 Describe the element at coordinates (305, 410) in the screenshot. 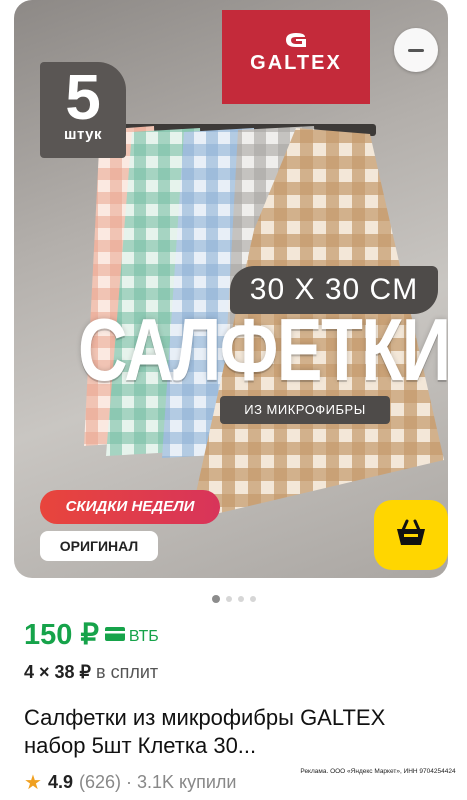

I see `material-label: ИЗ МИКРОФИБРЫ` at that location.